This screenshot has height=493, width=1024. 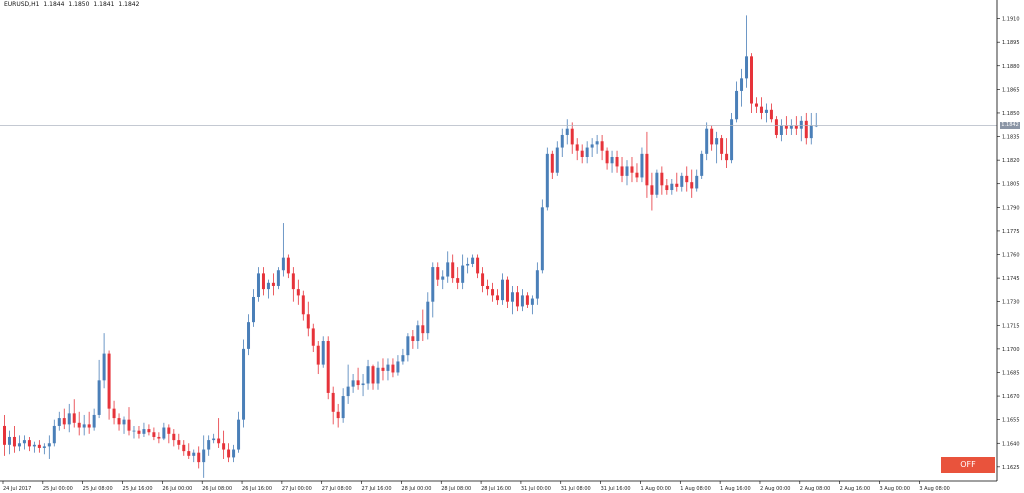 I want to click on time-label: 28 Jul 16:00, so click(x=496, y=489).